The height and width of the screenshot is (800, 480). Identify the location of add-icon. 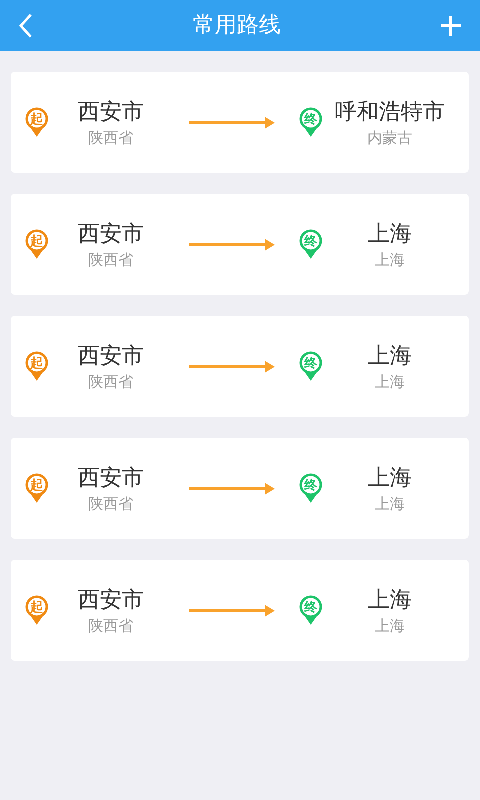
(451, 25).